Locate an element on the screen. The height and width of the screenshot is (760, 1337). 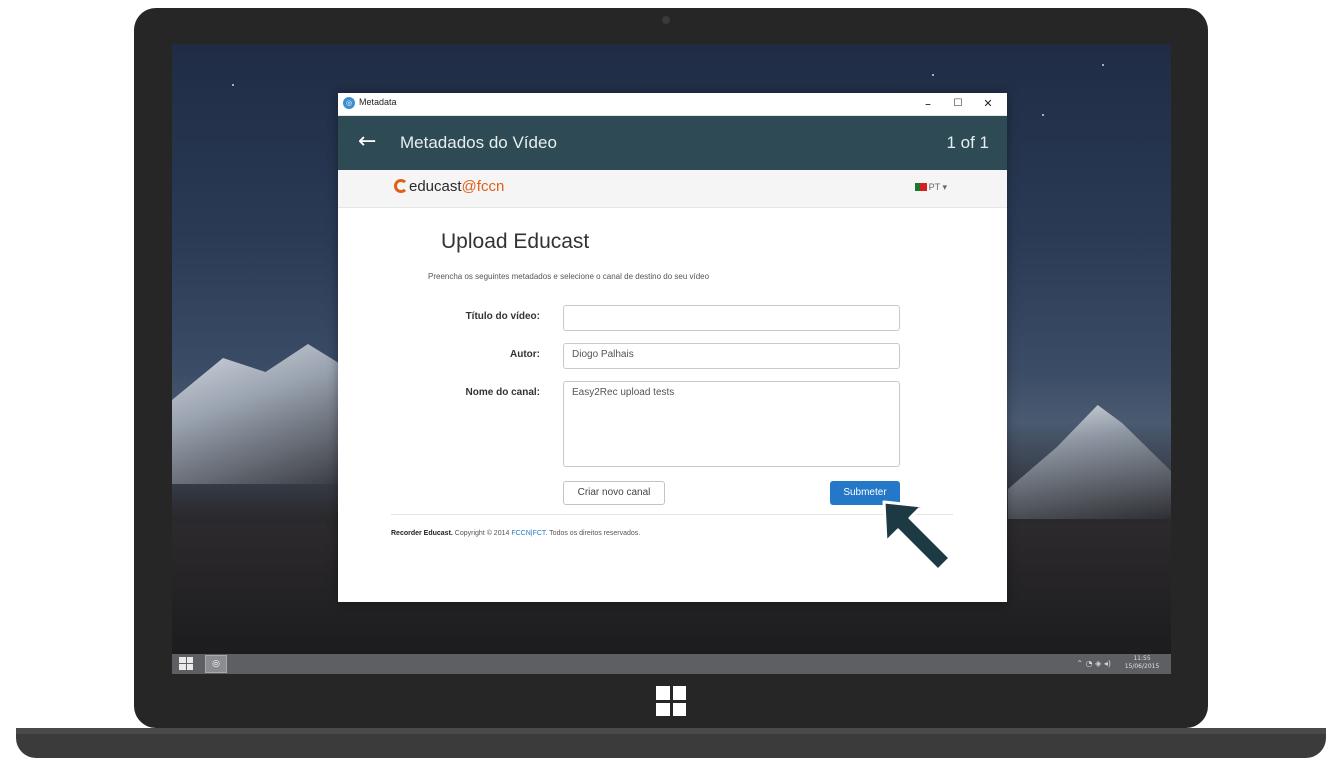
logo-text-suffix: @fccn is located at coordinates (483, 186).